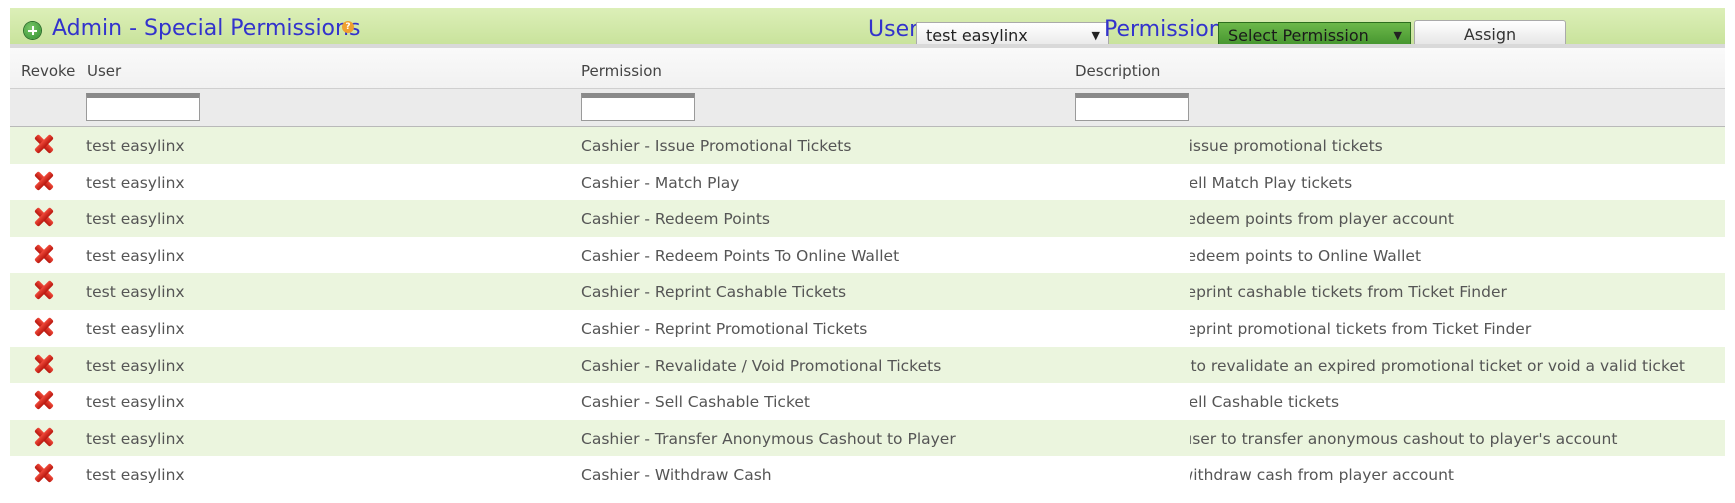 The image size is (1735, 503). I want to click on row-description: Allow user to sell Match Play tickets, so click(1271, 182).